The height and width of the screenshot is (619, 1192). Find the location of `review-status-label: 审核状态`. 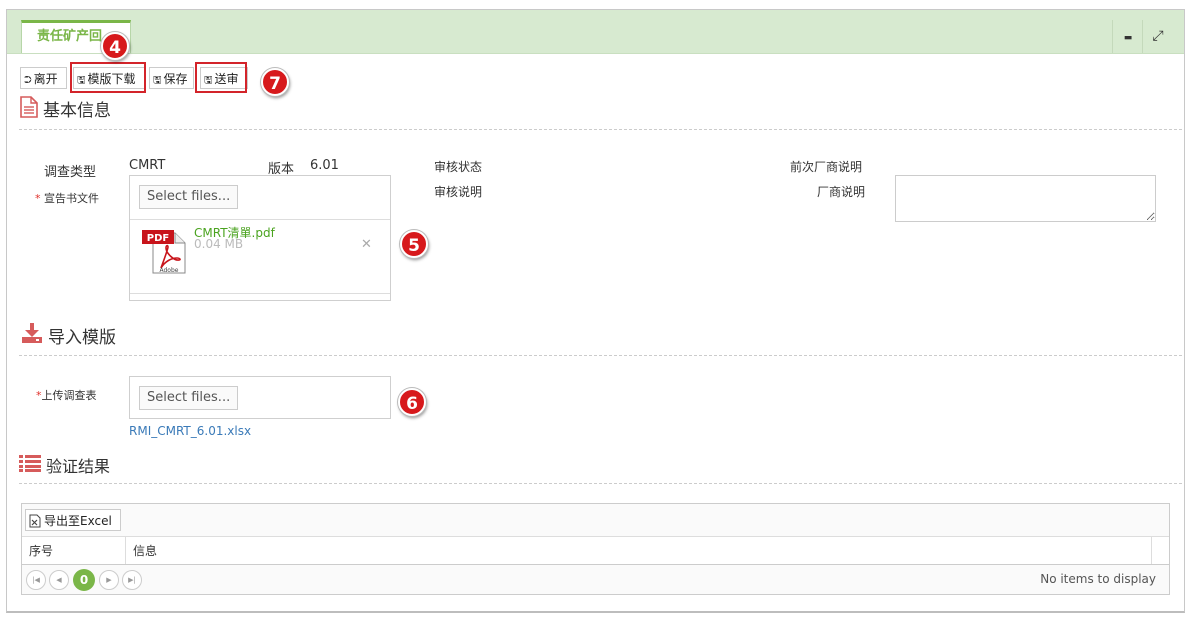

review-status-label: 审核状态 is located at coordinates (458, 167).